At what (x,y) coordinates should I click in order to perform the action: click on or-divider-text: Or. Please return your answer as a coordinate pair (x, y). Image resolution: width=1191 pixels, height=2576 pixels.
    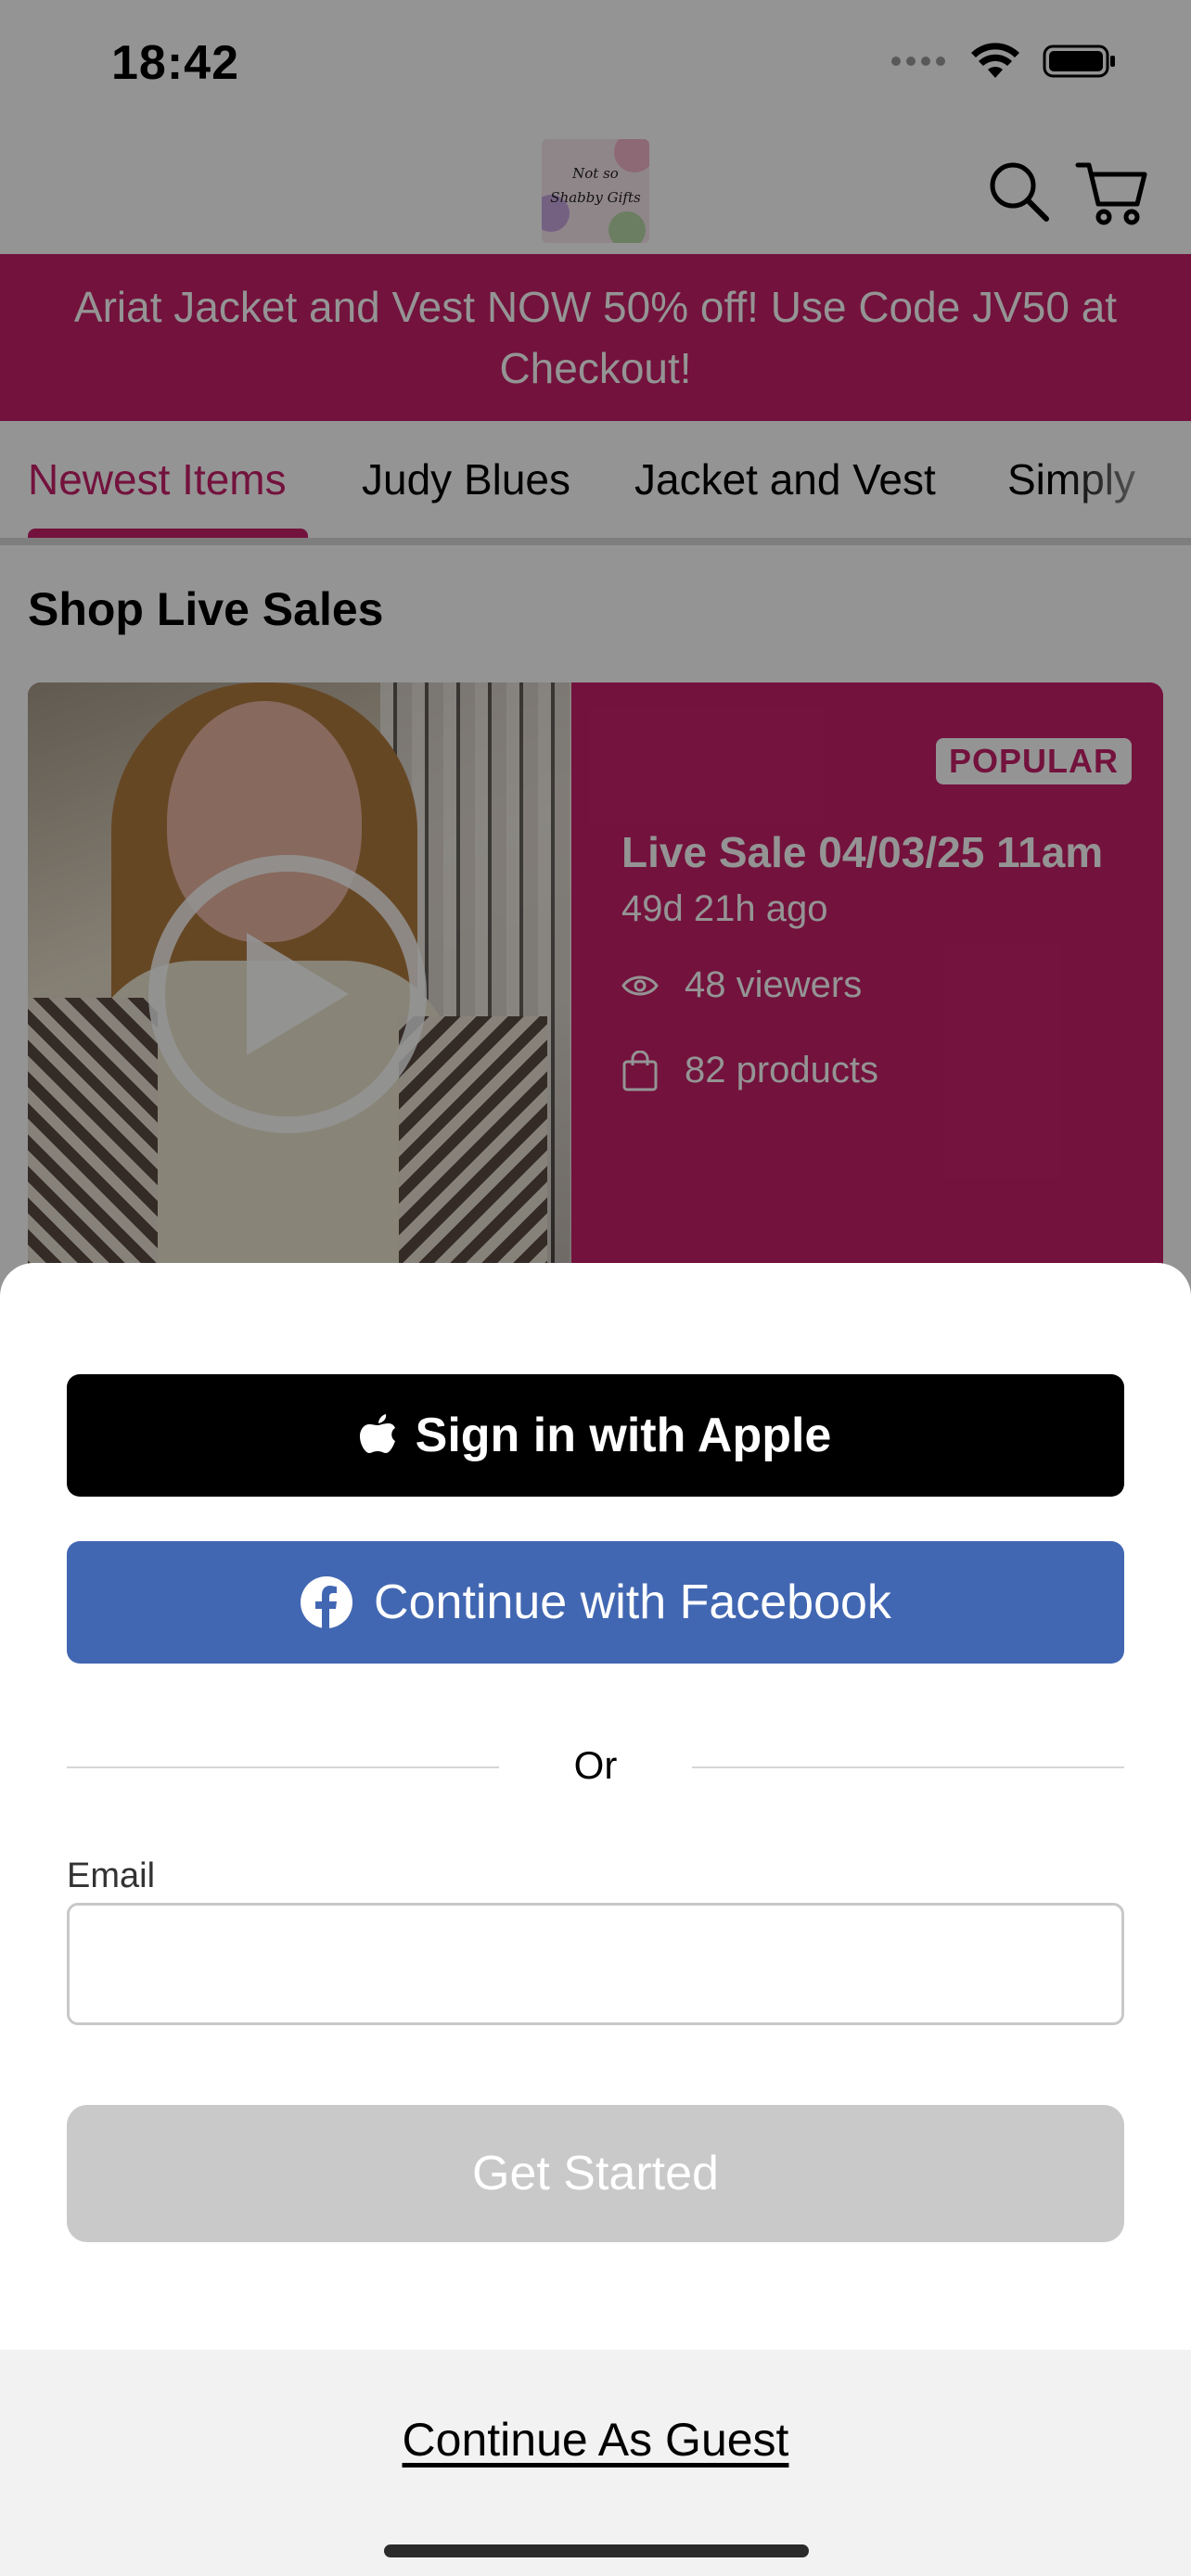
    Looking at the image, I should click on (595, 1765).